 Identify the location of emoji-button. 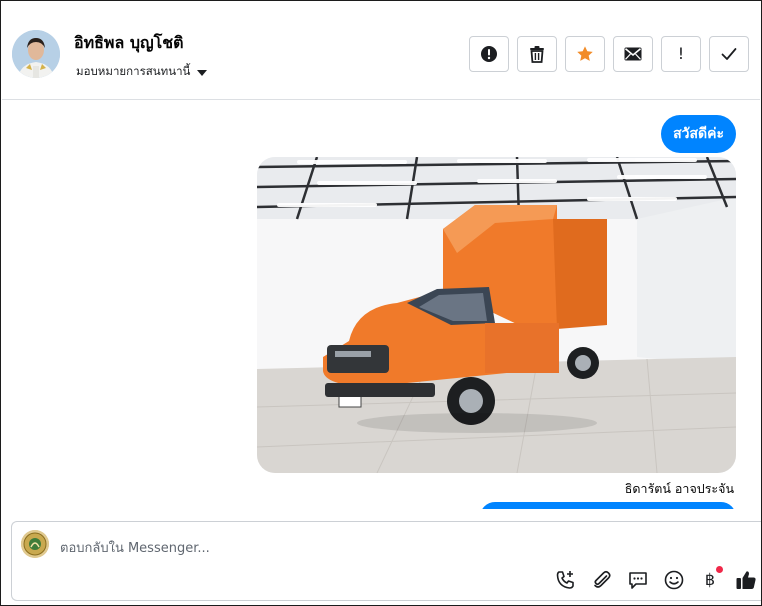
(674, 580).